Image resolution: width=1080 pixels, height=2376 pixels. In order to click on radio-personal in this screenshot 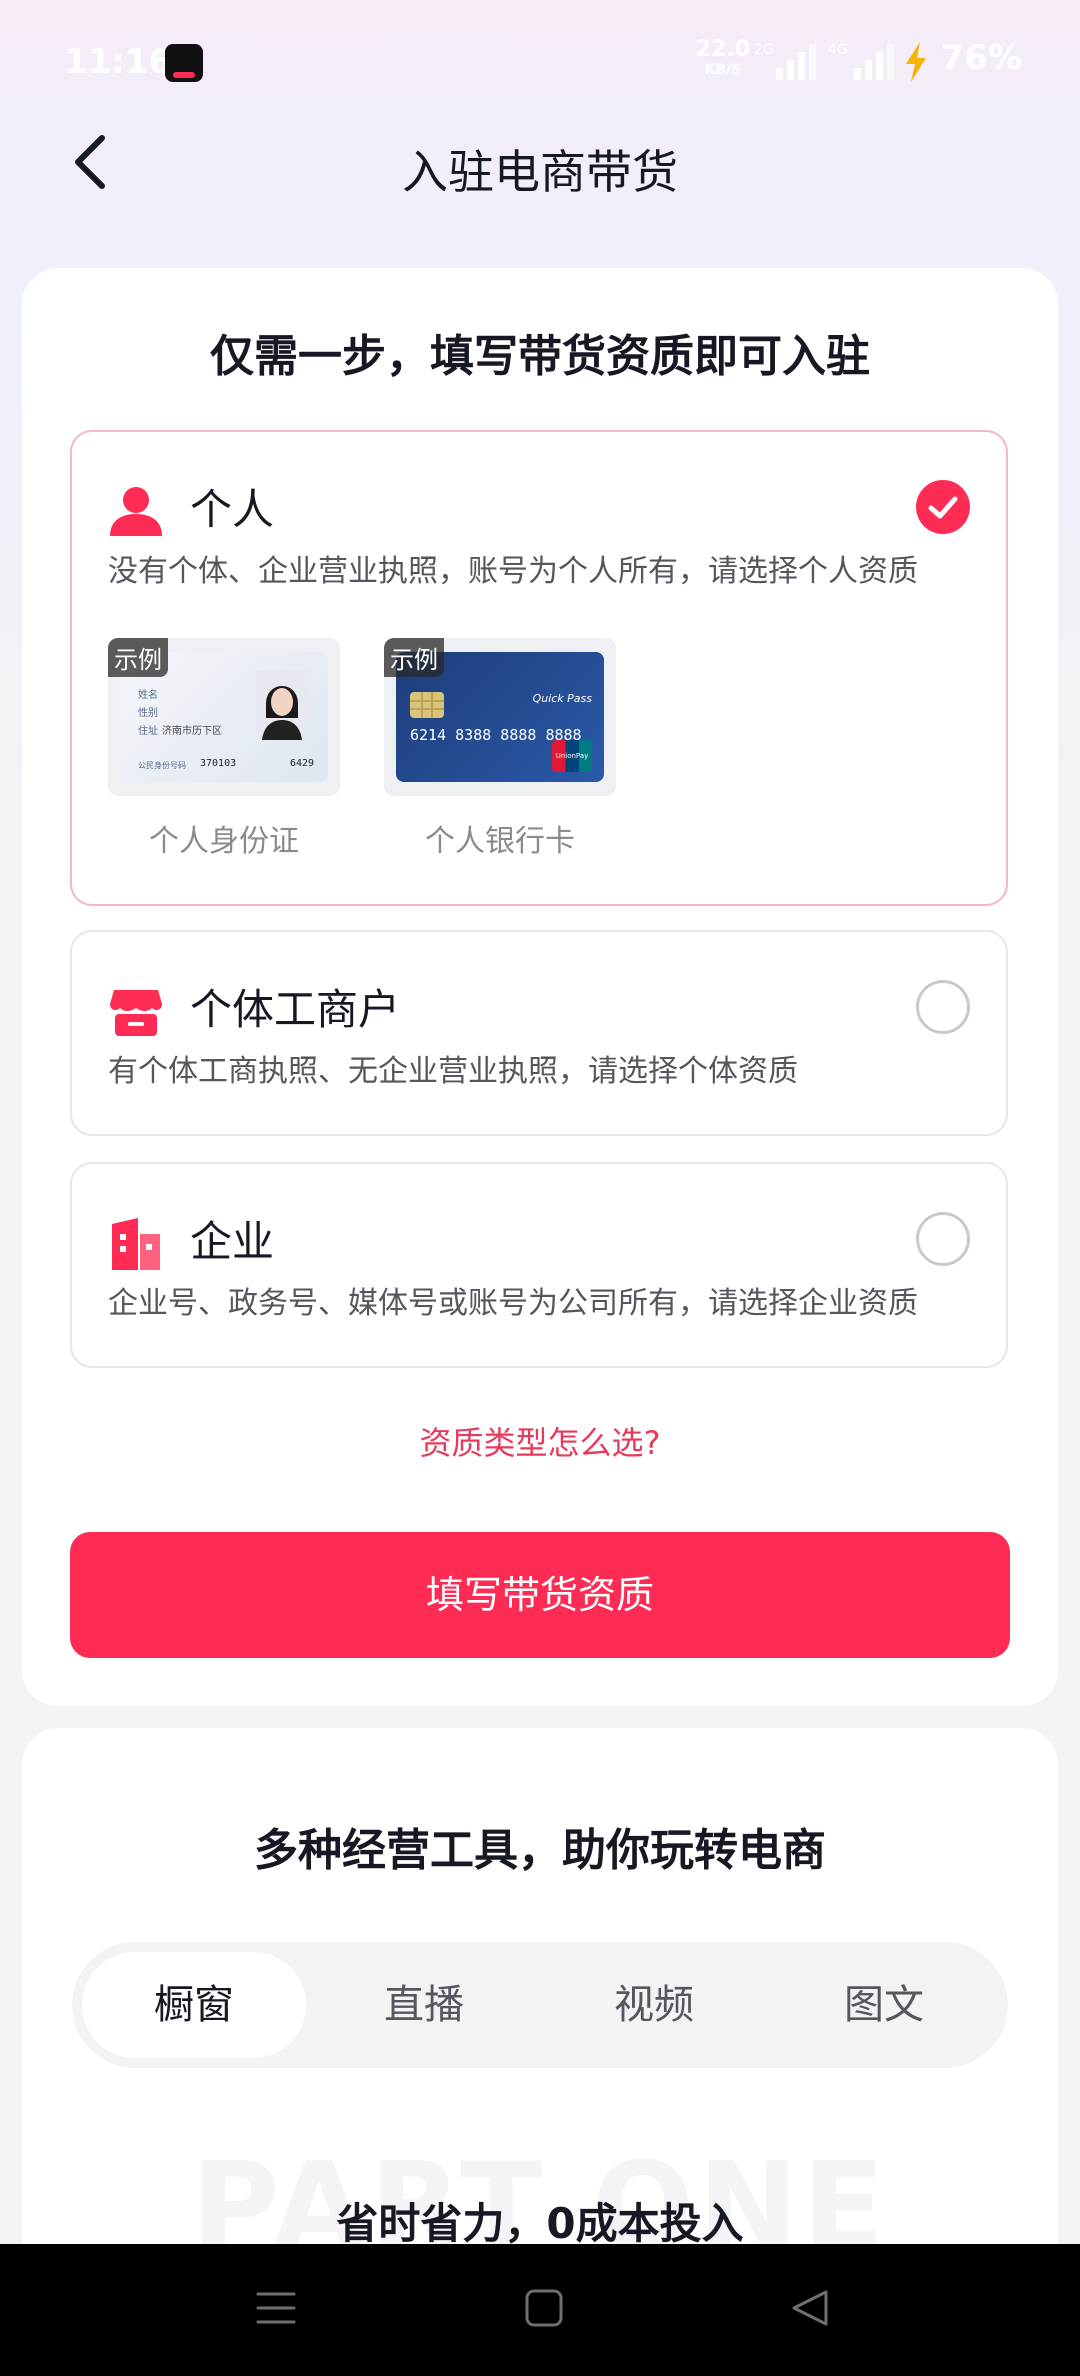, I will do `click(943, 507)`.